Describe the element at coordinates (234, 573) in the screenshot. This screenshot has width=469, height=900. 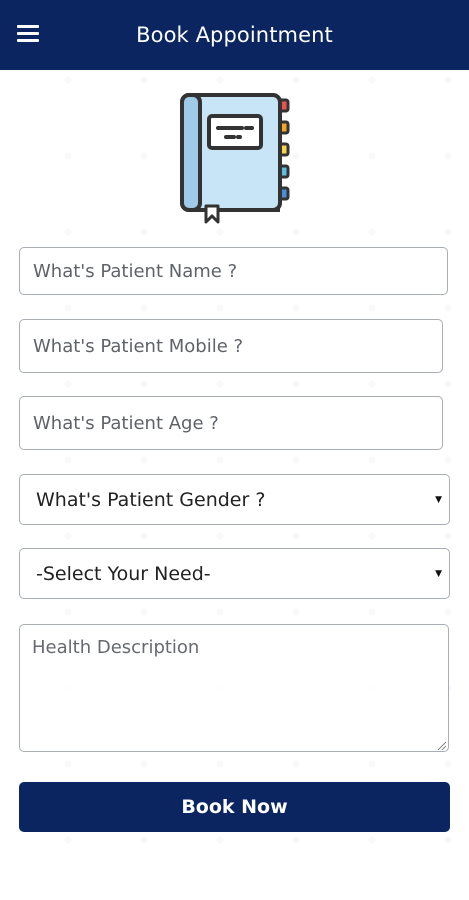
I see `need-select: -Select Your Need- ▼` at that location.